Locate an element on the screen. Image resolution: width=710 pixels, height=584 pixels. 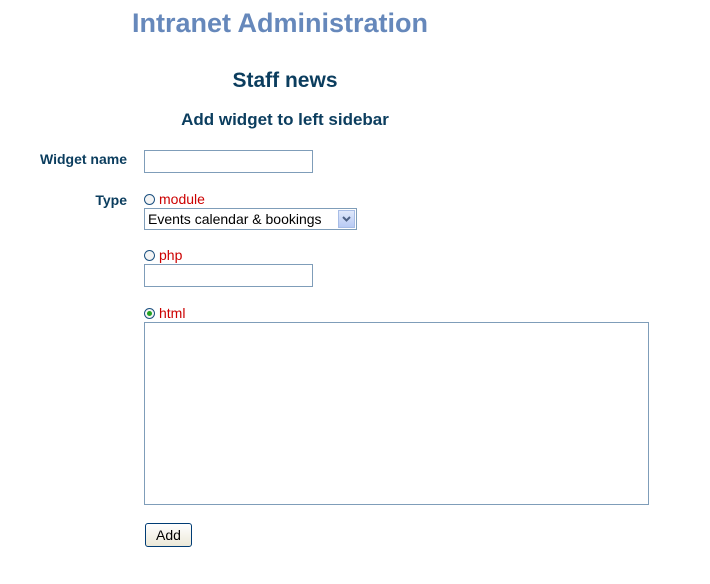
html-radio-label: html is located at coordinates (172, 313).